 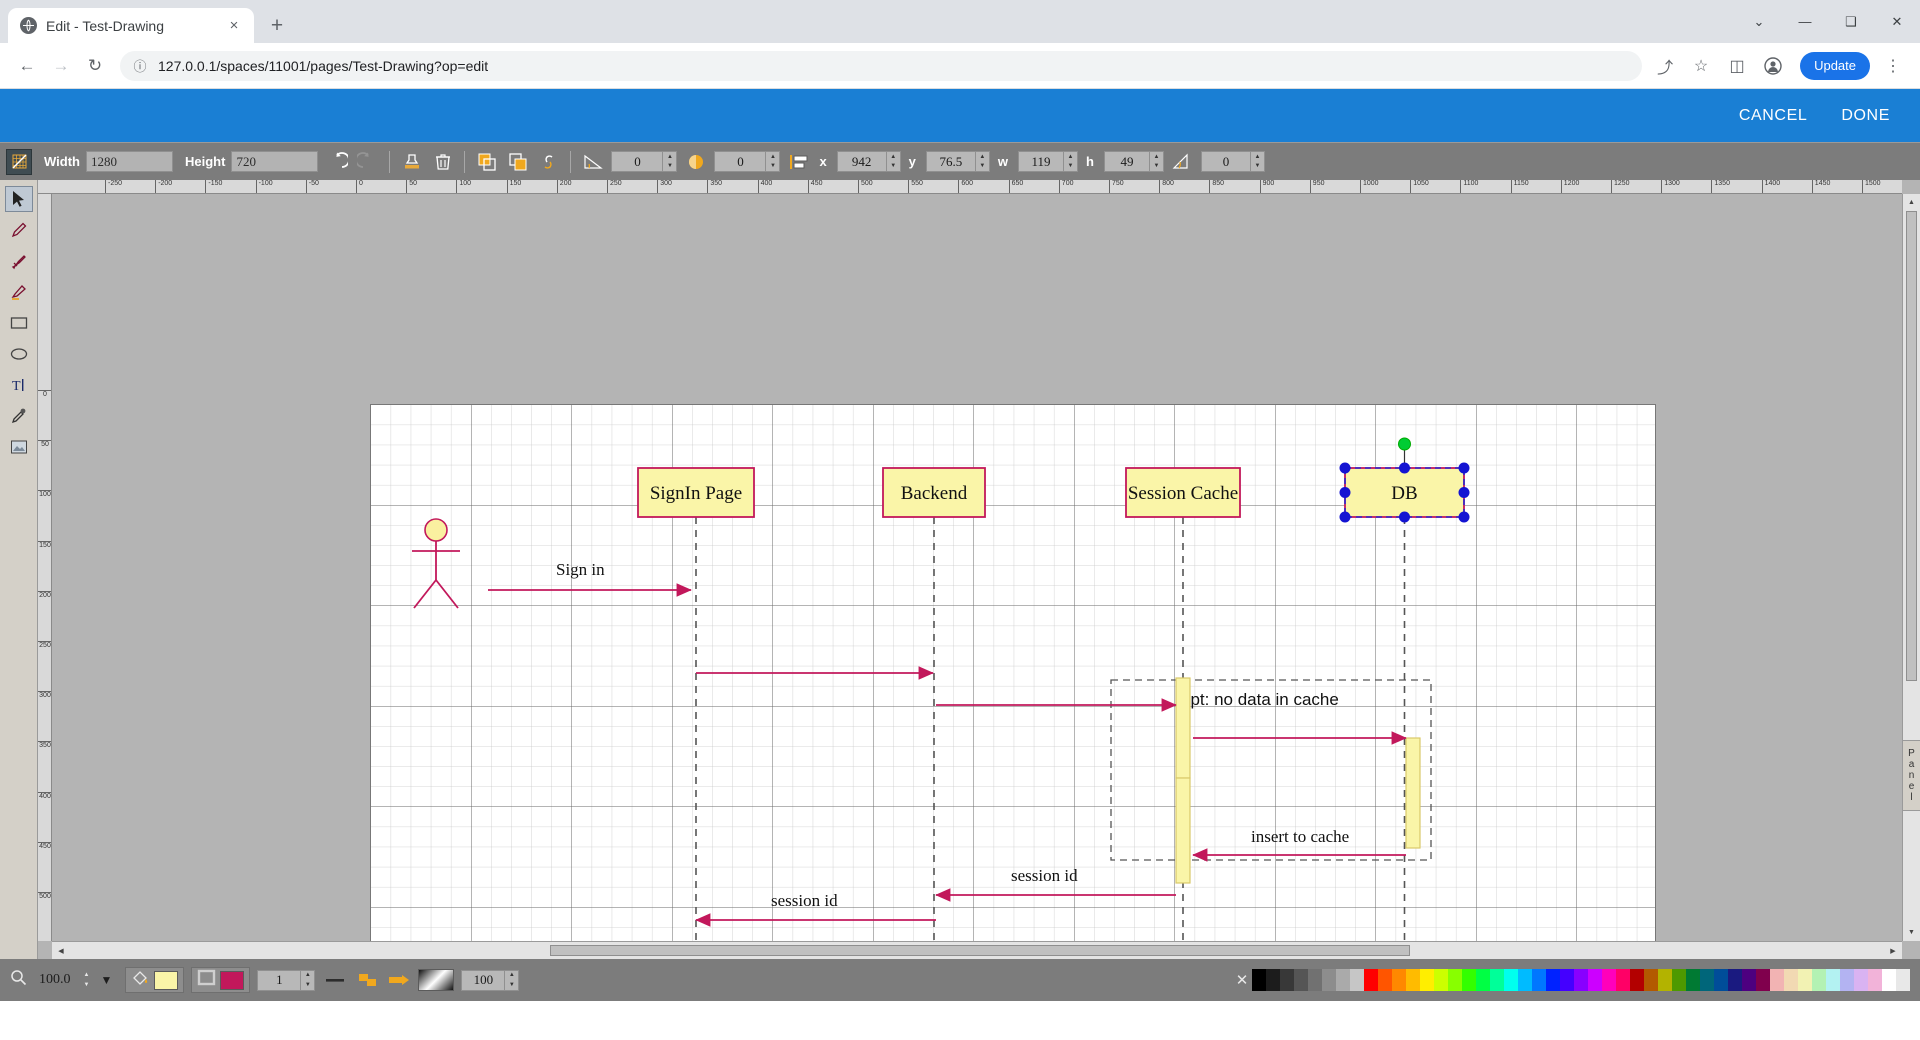 What do you see at coordinates (18, 980) in the screenshot?
I see `magnifier-icon` at bounding box center [18, 980].